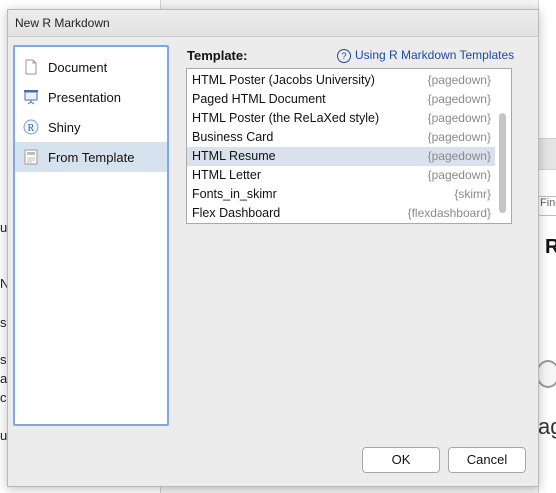 This screenshot has width=556, height=493. I want to click on type-item-presentation: Presentation, so click(91, 97).